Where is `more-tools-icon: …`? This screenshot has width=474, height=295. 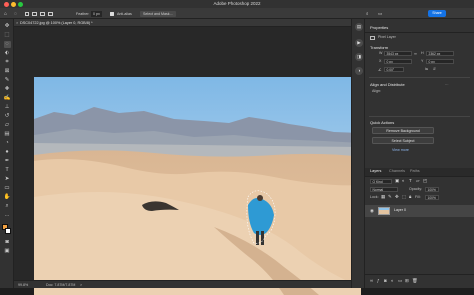 more-tools-icon: … is located at coordinates (7, 215).